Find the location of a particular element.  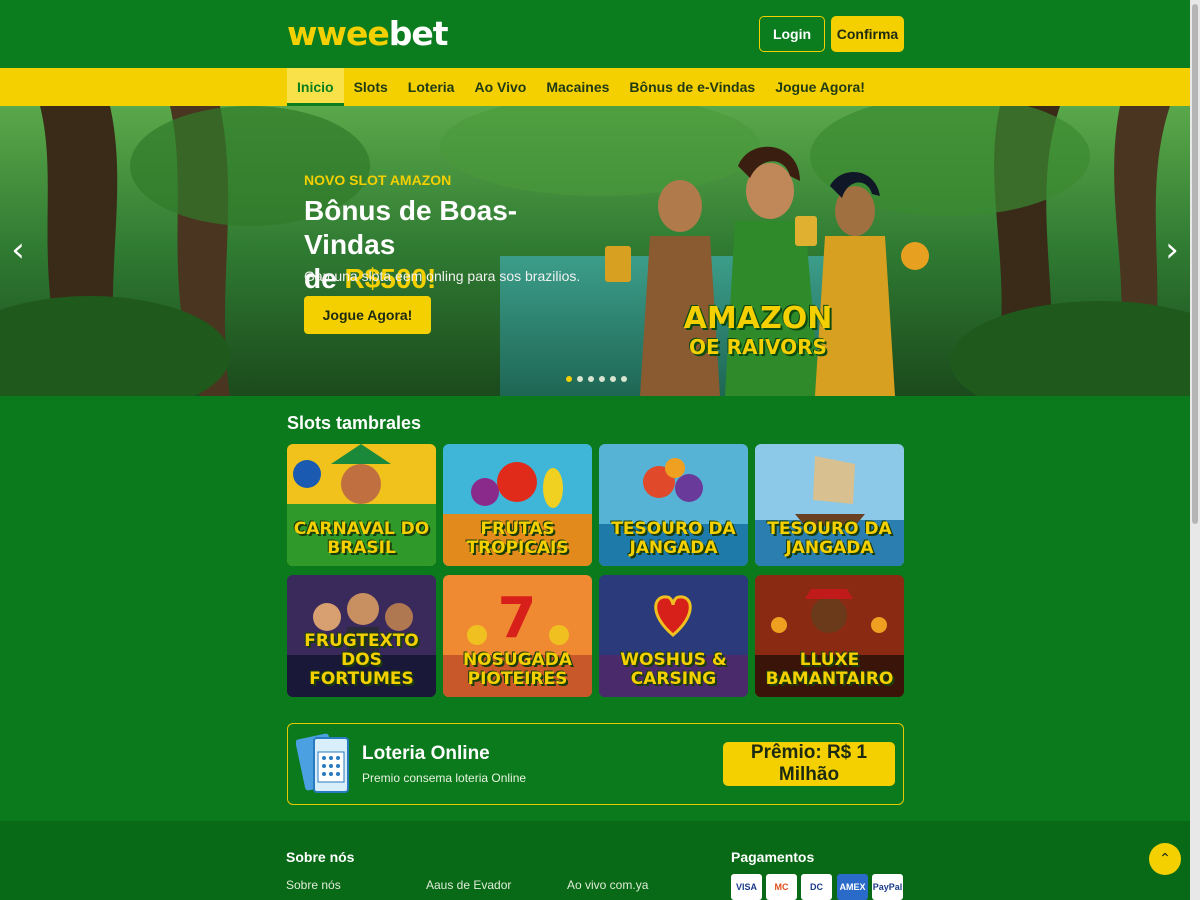

slot-tile-2: TESOURO DA JANGADA is located at coordinates (673, 505).